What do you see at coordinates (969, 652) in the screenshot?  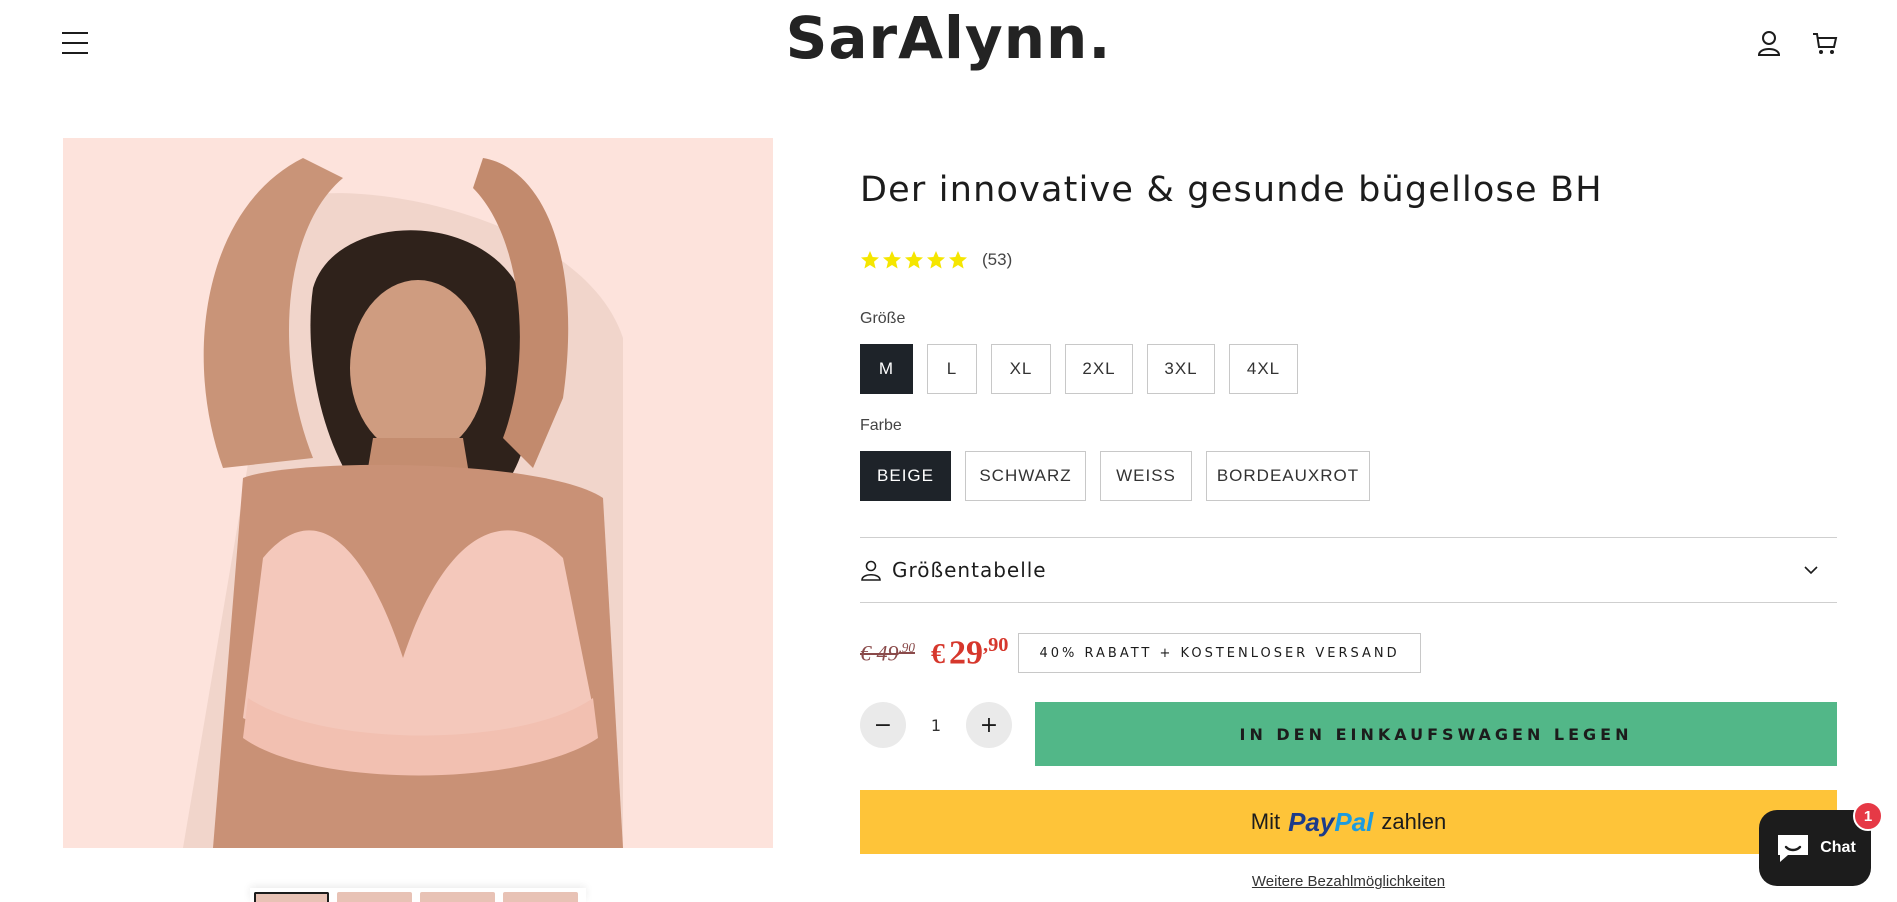 I see `sale-price: €29,90` at bounding box center [969, 652].